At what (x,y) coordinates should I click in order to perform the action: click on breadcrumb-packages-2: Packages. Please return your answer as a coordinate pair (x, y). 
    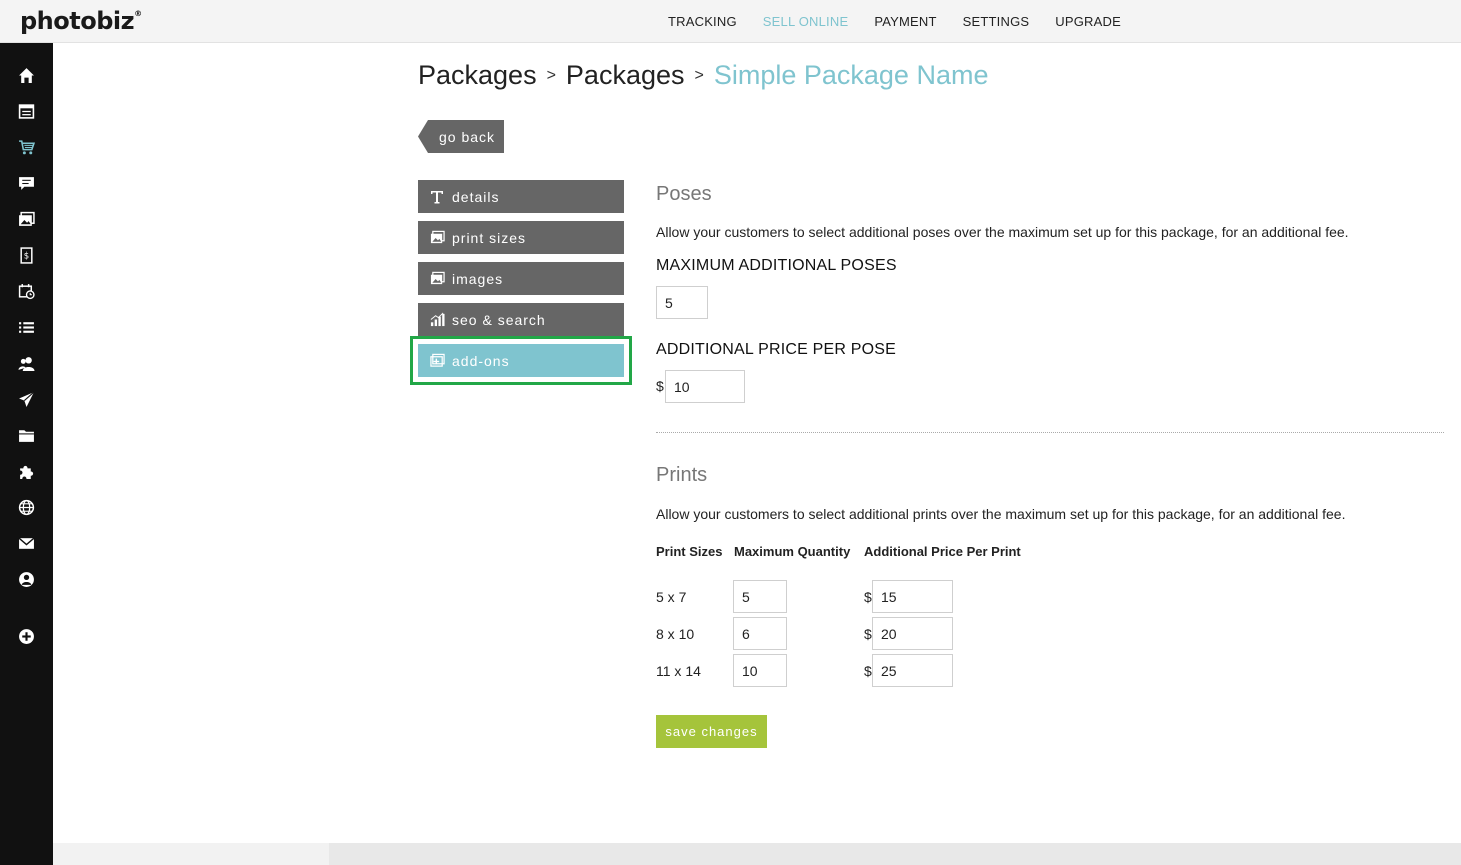
    Looking at the image, I should click on (625, 75).